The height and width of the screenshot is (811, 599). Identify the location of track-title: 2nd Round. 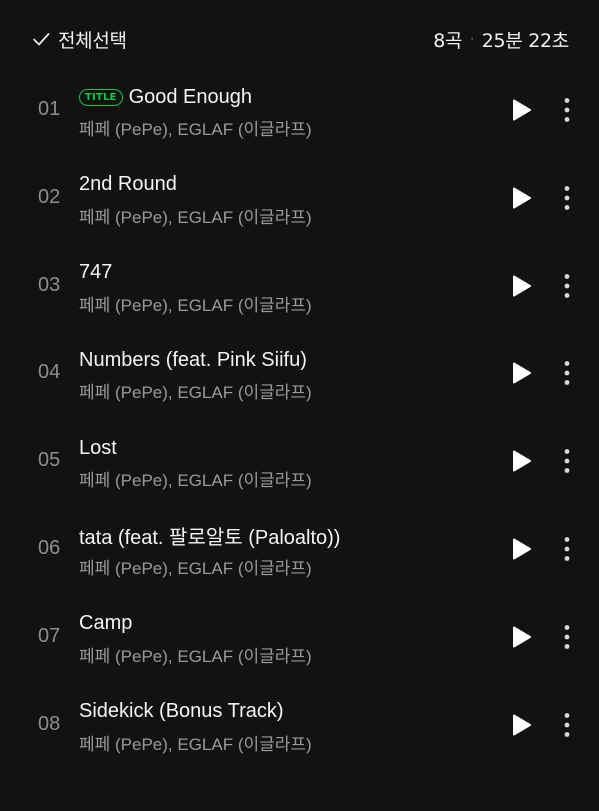
(128, 184).